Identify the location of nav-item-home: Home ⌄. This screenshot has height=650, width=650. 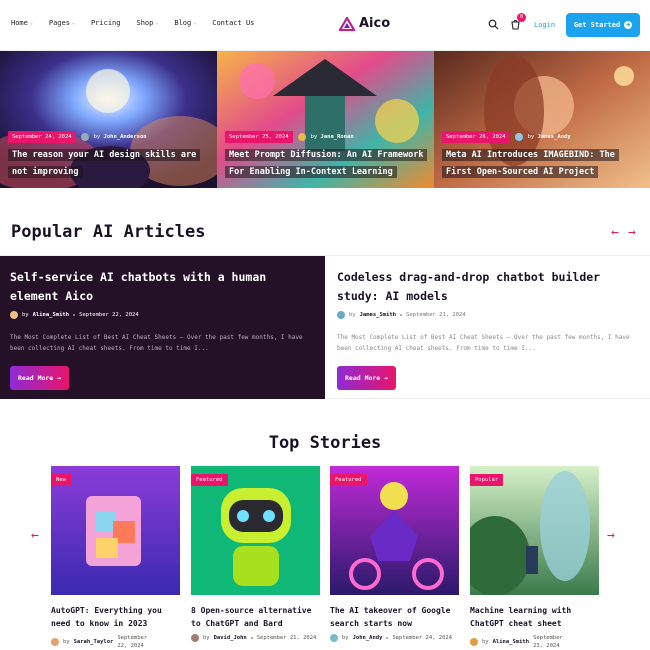
(22, 23).